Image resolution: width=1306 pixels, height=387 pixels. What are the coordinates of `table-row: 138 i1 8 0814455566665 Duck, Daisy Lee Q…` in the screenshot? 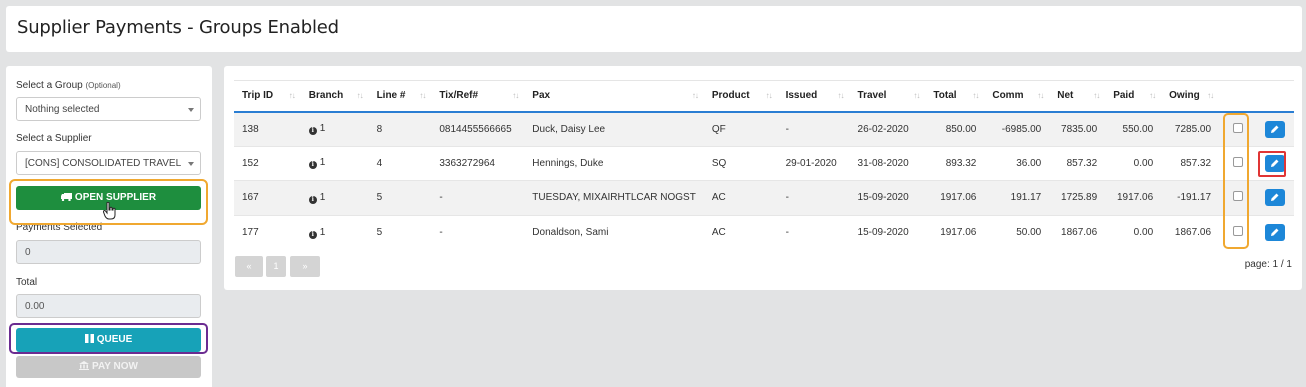 It's located at (764, 128).